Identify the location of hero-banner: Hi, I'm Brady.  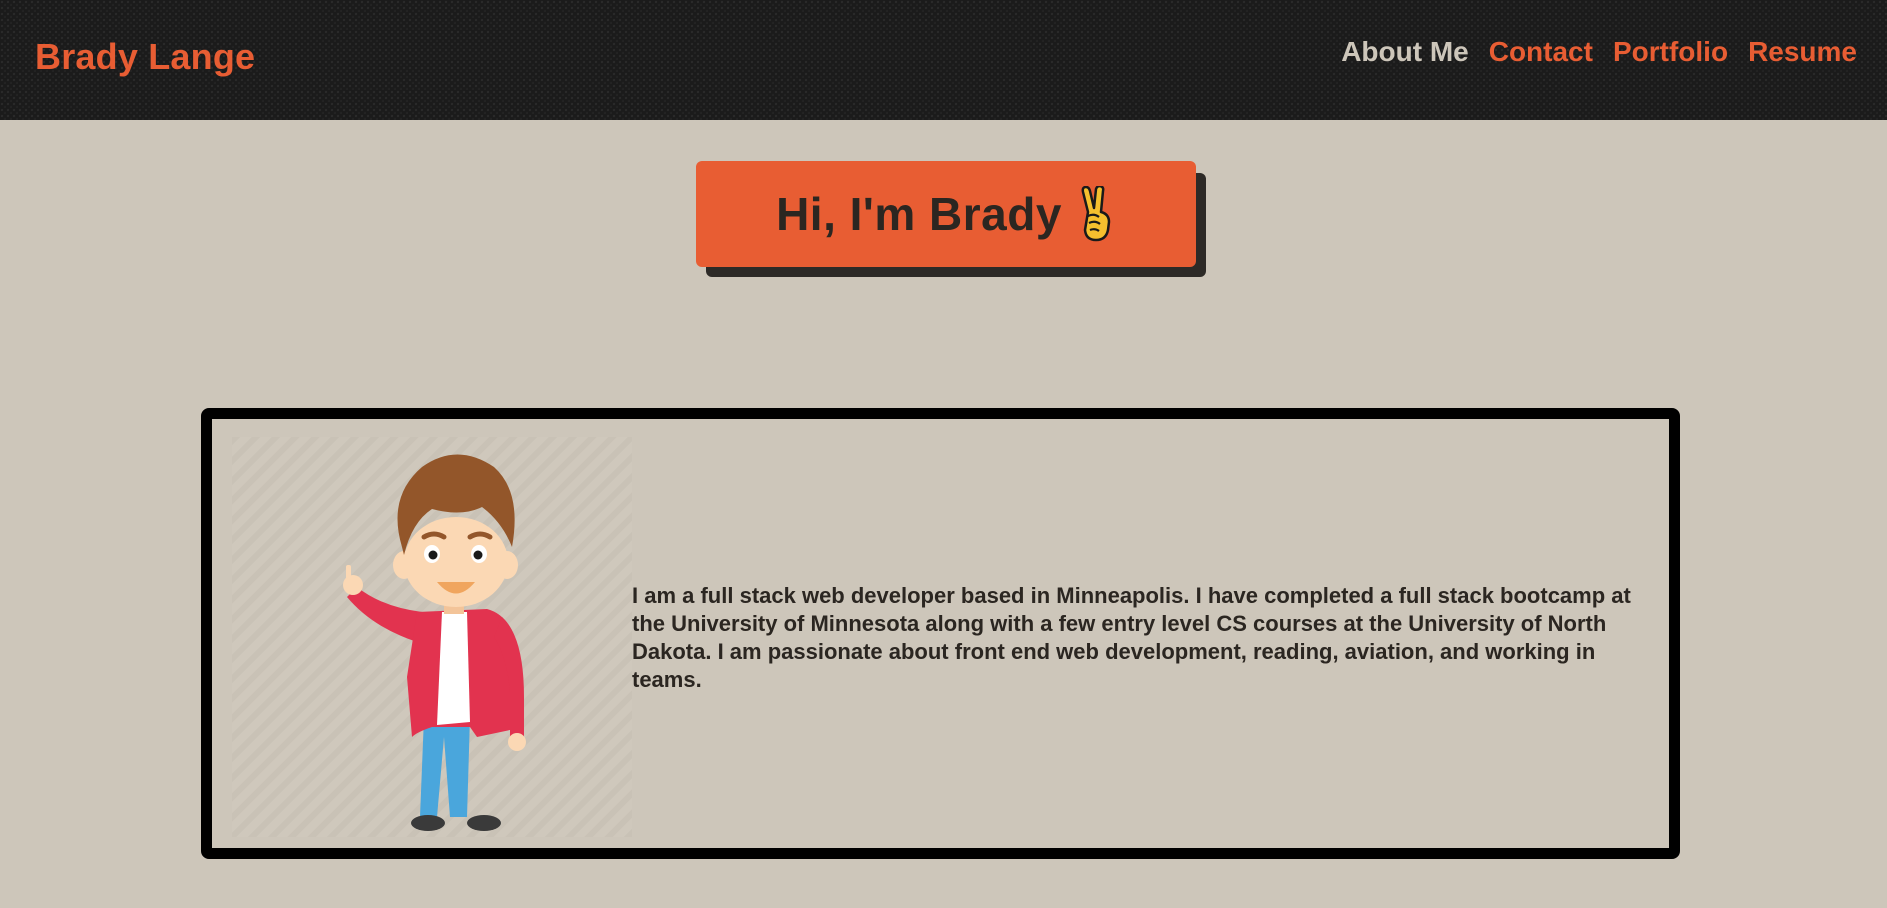
(946, 214).